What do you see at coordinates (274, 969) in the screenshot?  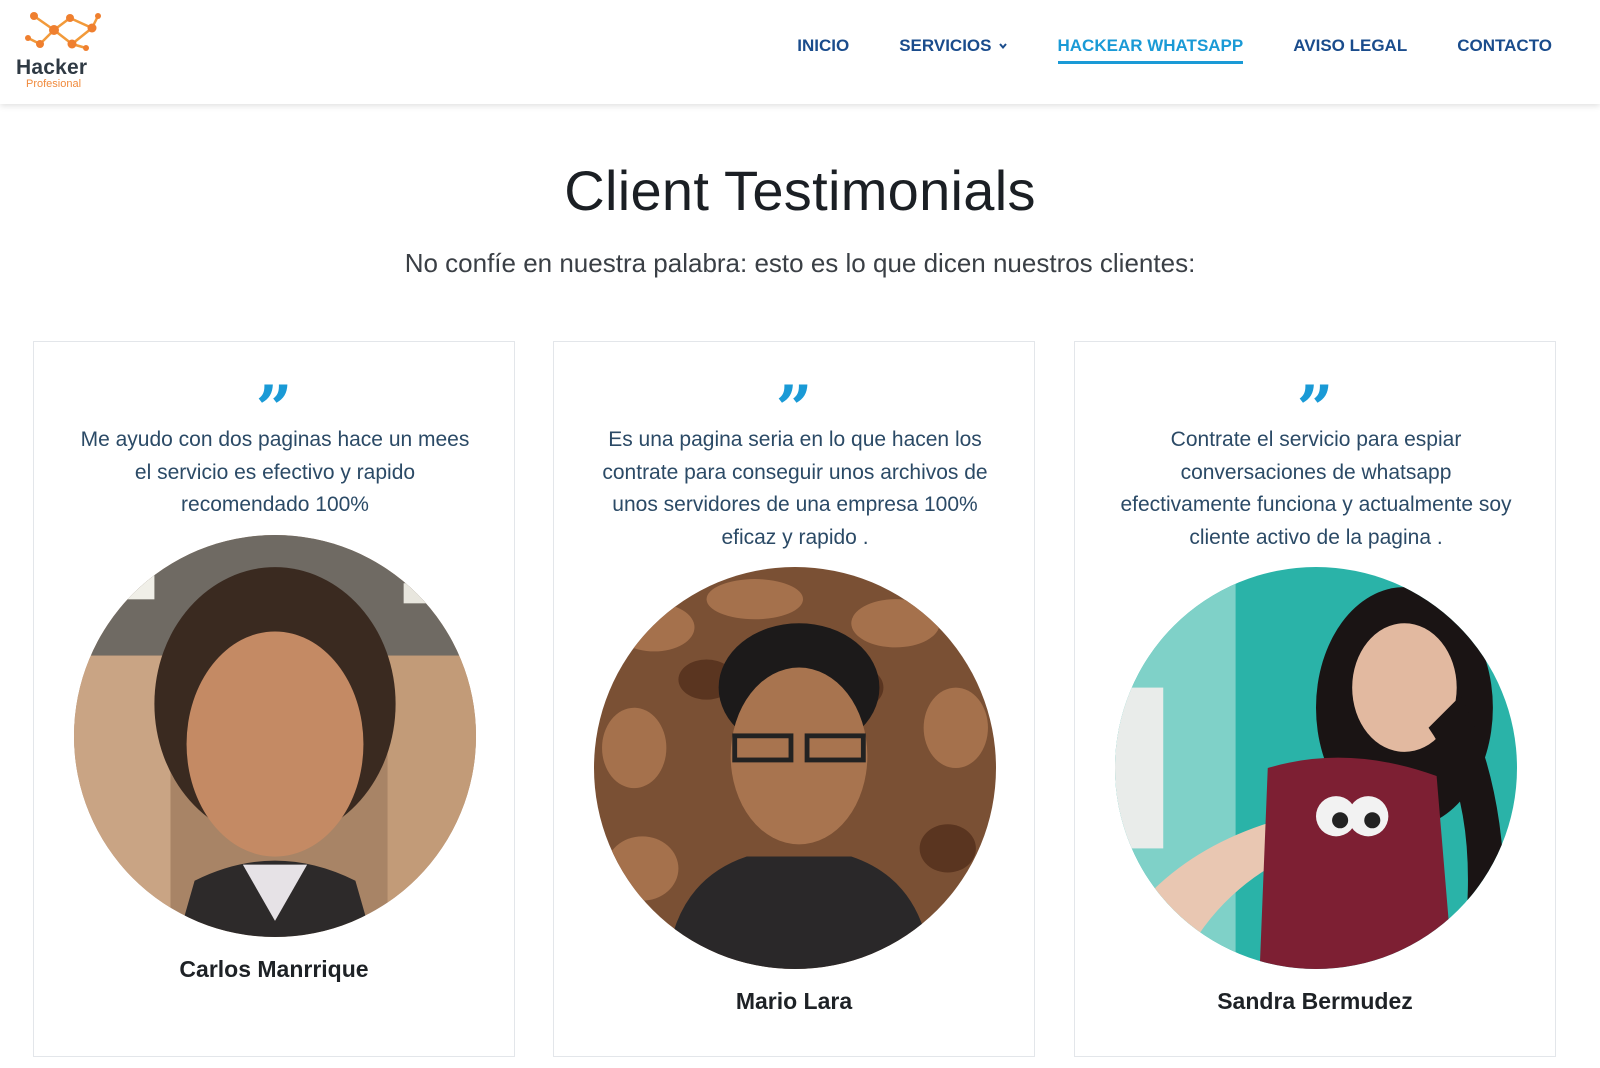 I see `client-name: Carlos Manrrique` at bounding box center [274, 969].